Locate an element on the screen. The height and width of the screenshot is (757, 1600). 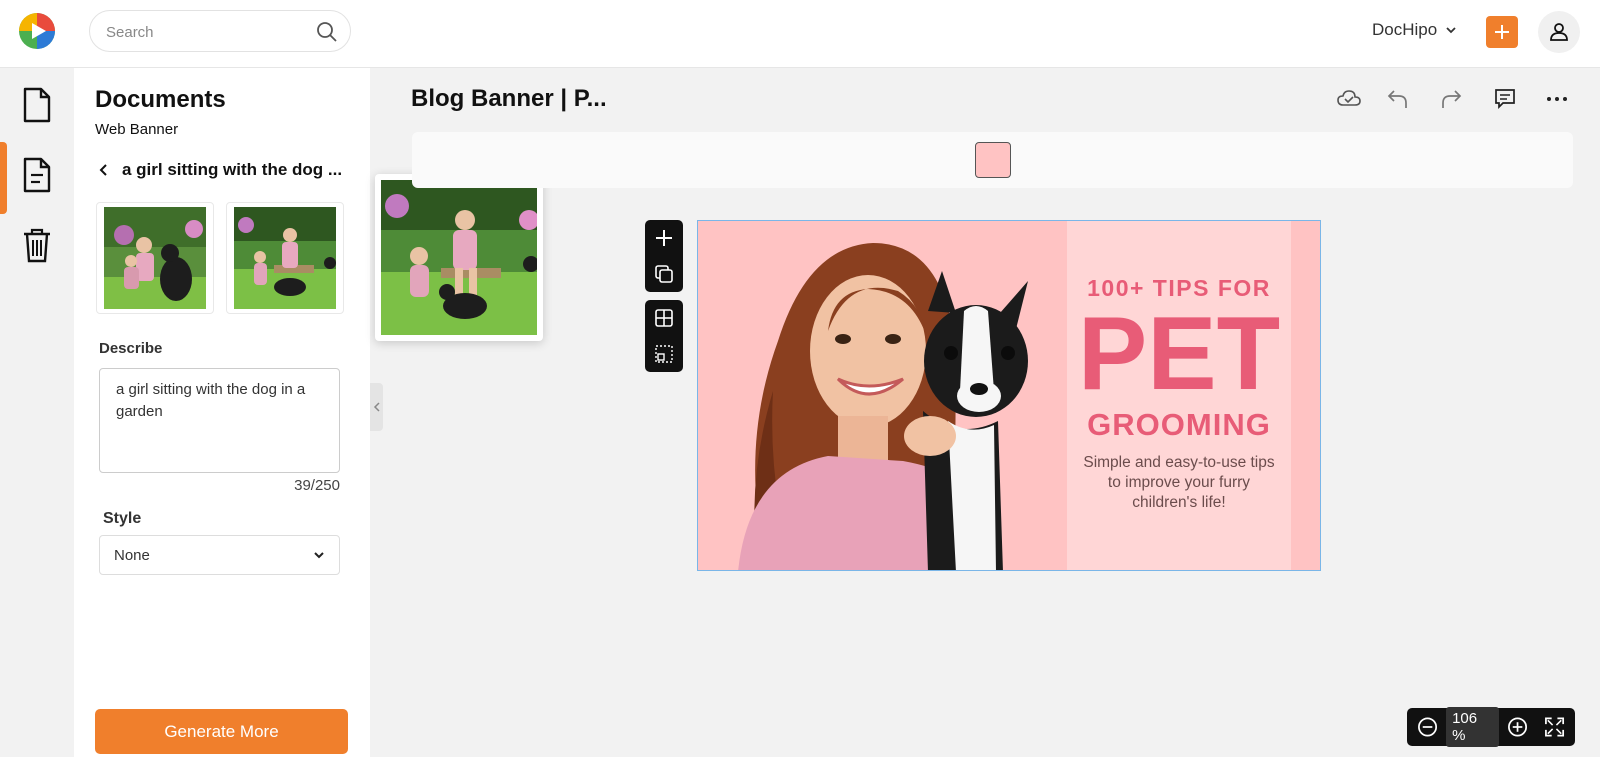
more-icon is located at coordinates (1557, 99).